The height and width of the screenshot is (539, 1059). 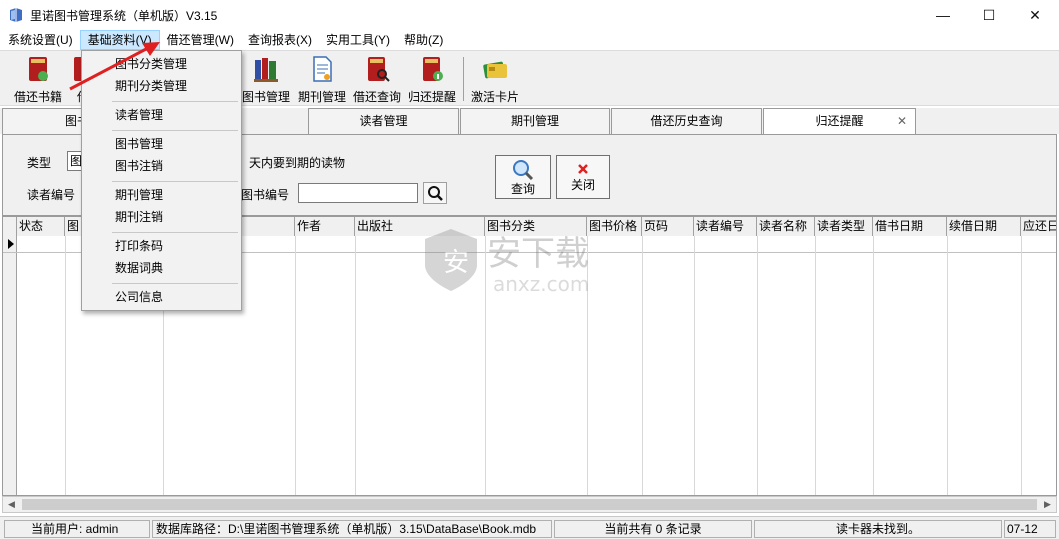 I want to click on tab-return-reminder: 归还提醒 ✕, so click(x=839, y=121).